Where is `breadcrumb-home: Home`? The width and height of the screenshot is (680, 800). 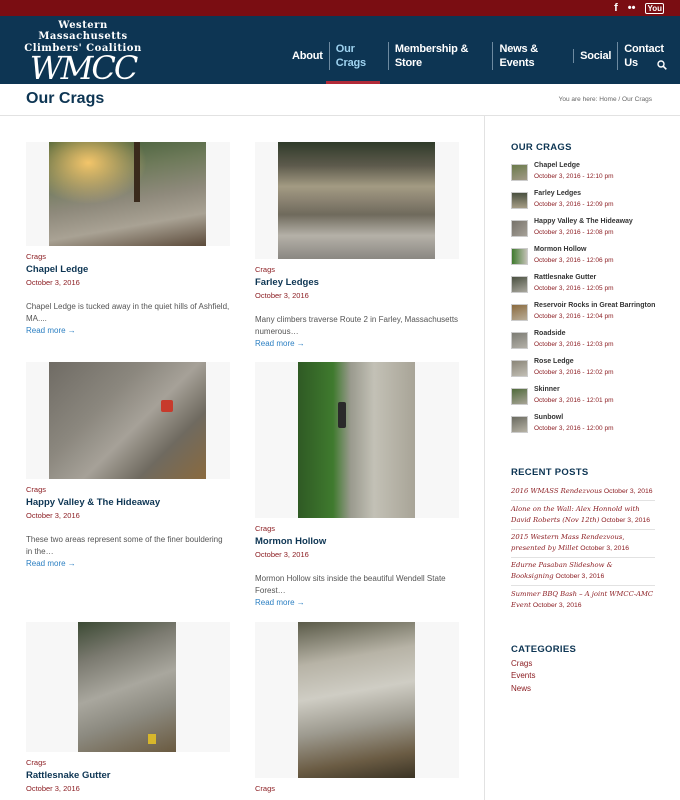 breadcrumb-home: Home is located at coordinates (607, 99).